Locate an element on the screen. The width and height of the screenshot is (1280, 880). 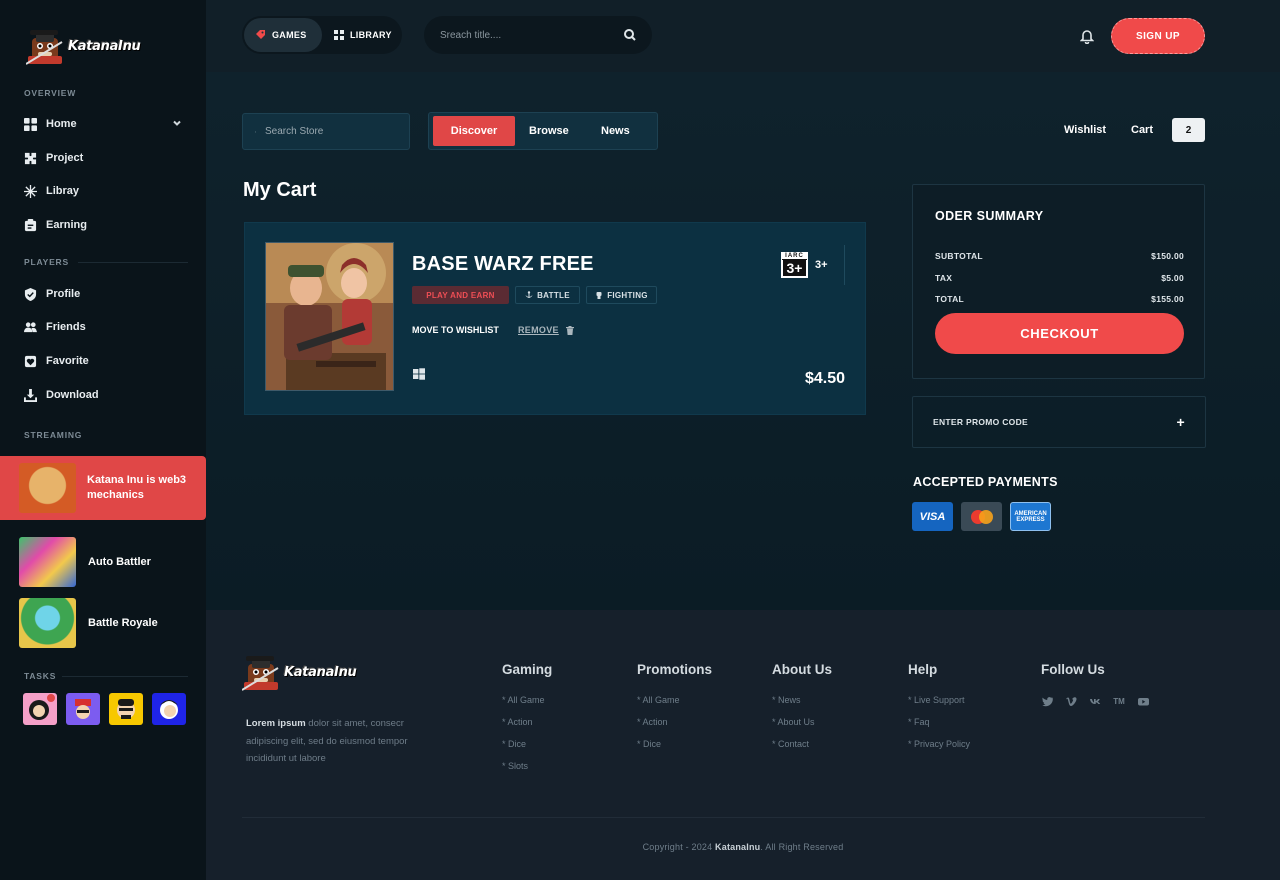
sidebar-item-label: Download is located at coordinates (72, 395).